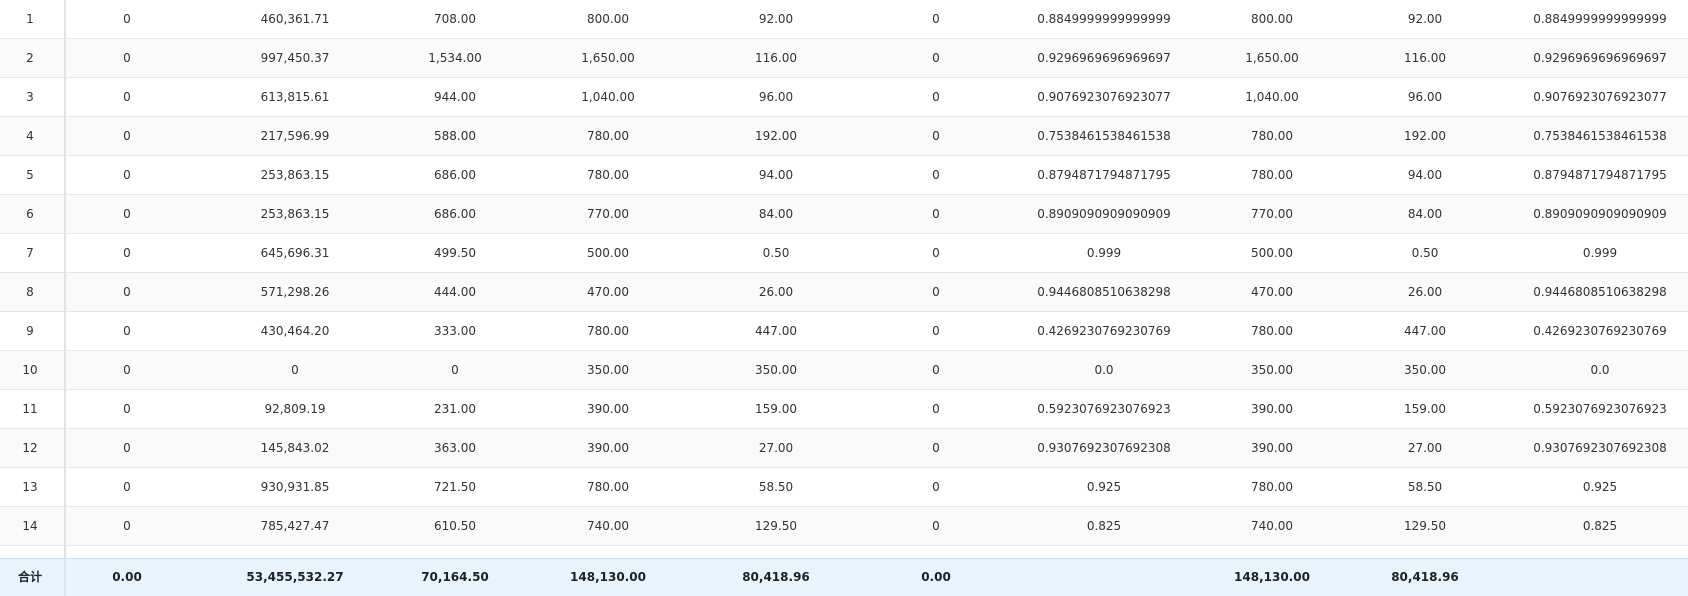  I want to click on table-row: 10 0 0 0 350.00 350.00 0 0.0 350.00 350.00 0.0, so click(844, 370).